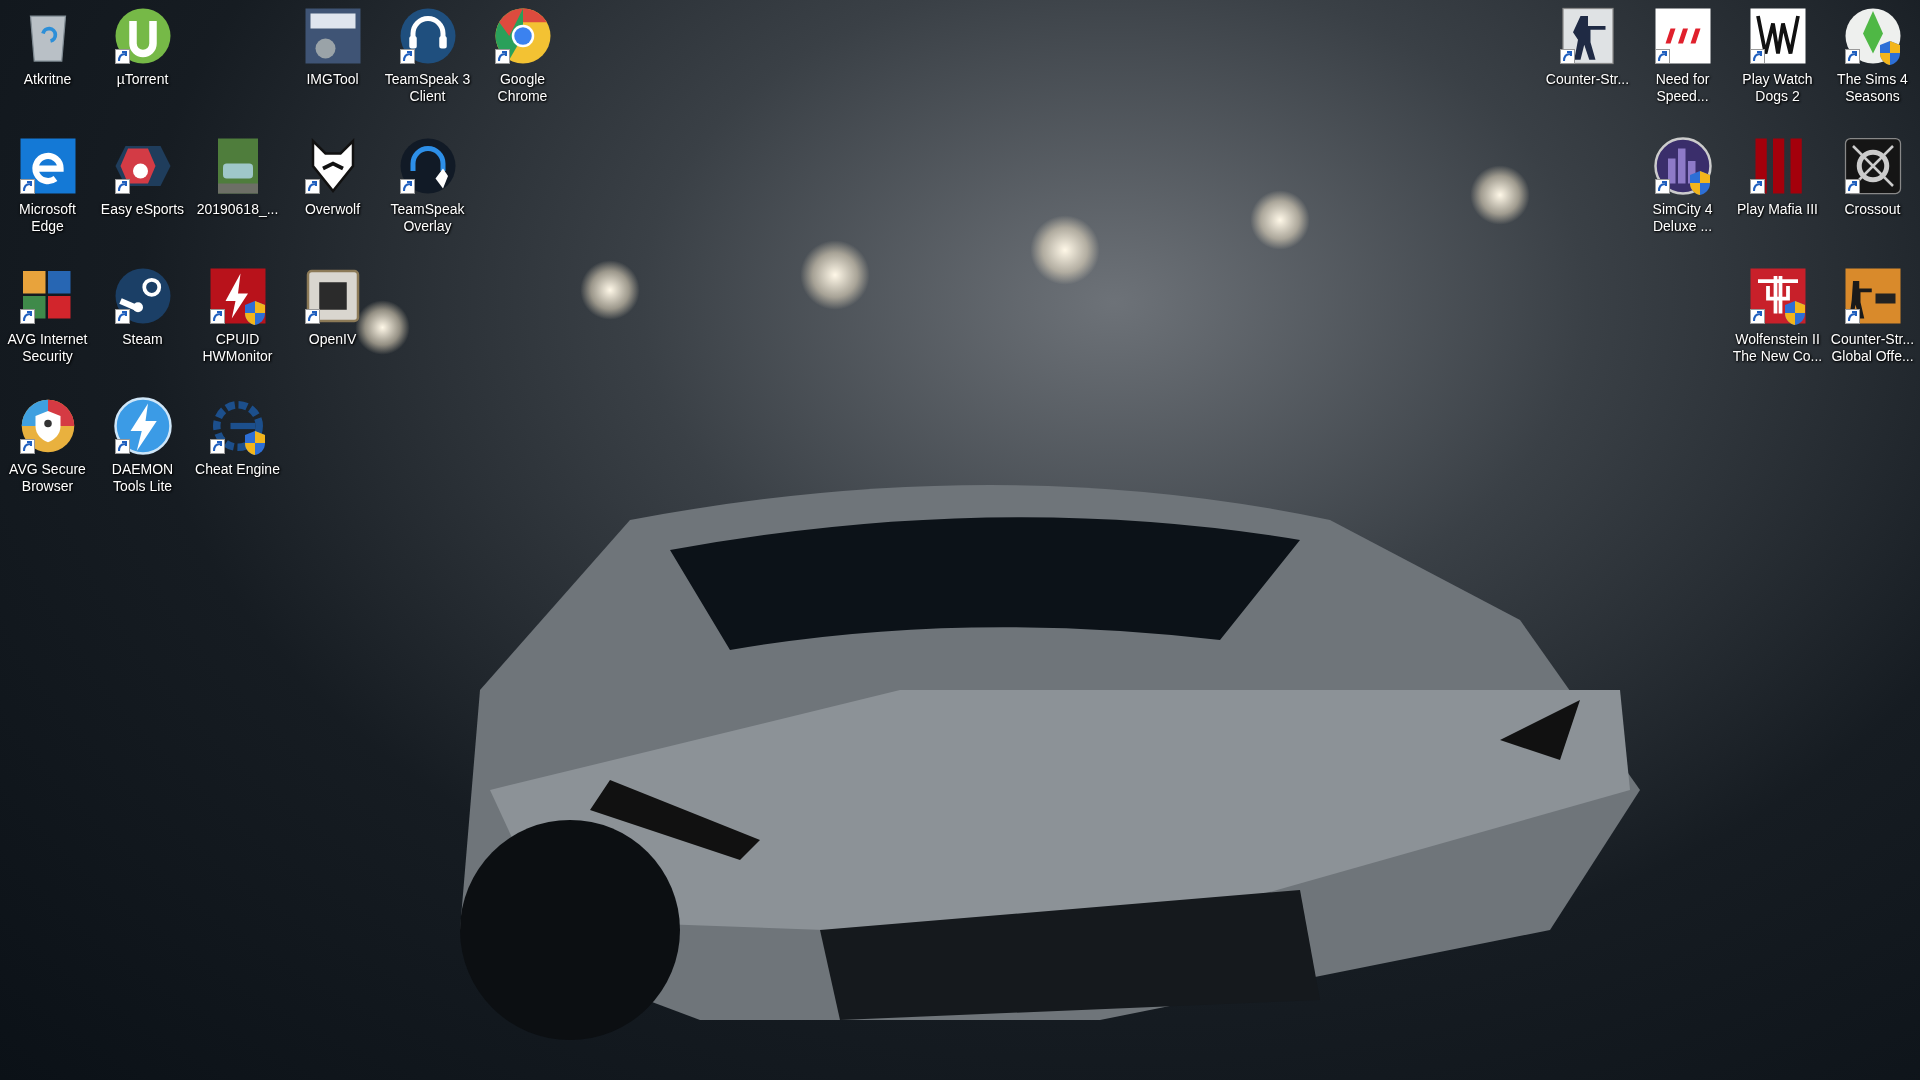 The height and width of the screenshot is (1080, 1920). Describe the element at coordinates (237, 469) in the screenshot. I see `desktop-icon-label: Cheat Engine` at that location.